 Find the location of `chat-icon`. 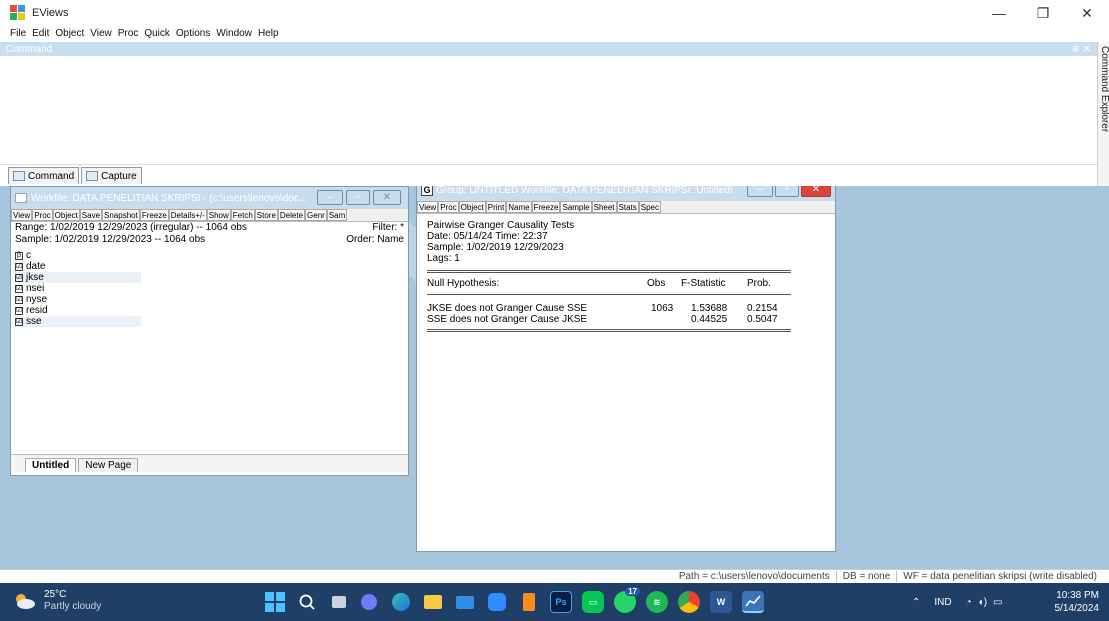

chat-icon is located at coordinates (369, 602).